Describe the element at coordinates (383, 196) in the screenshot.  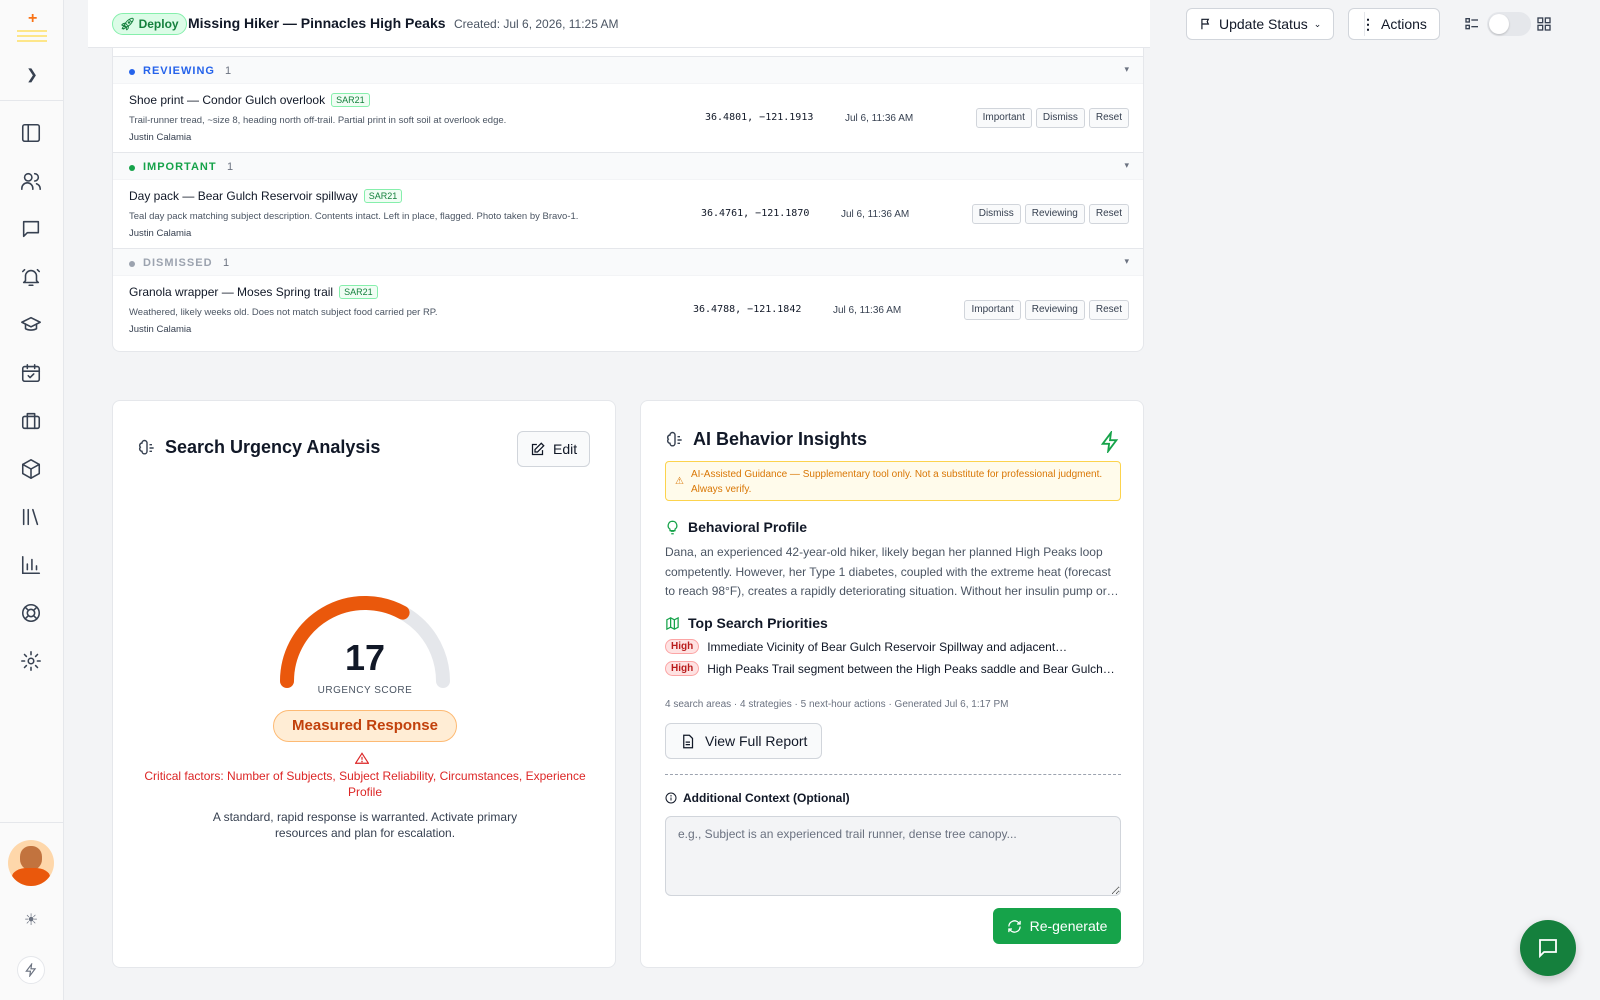
I see `clue-tag: SAR21` at that location.